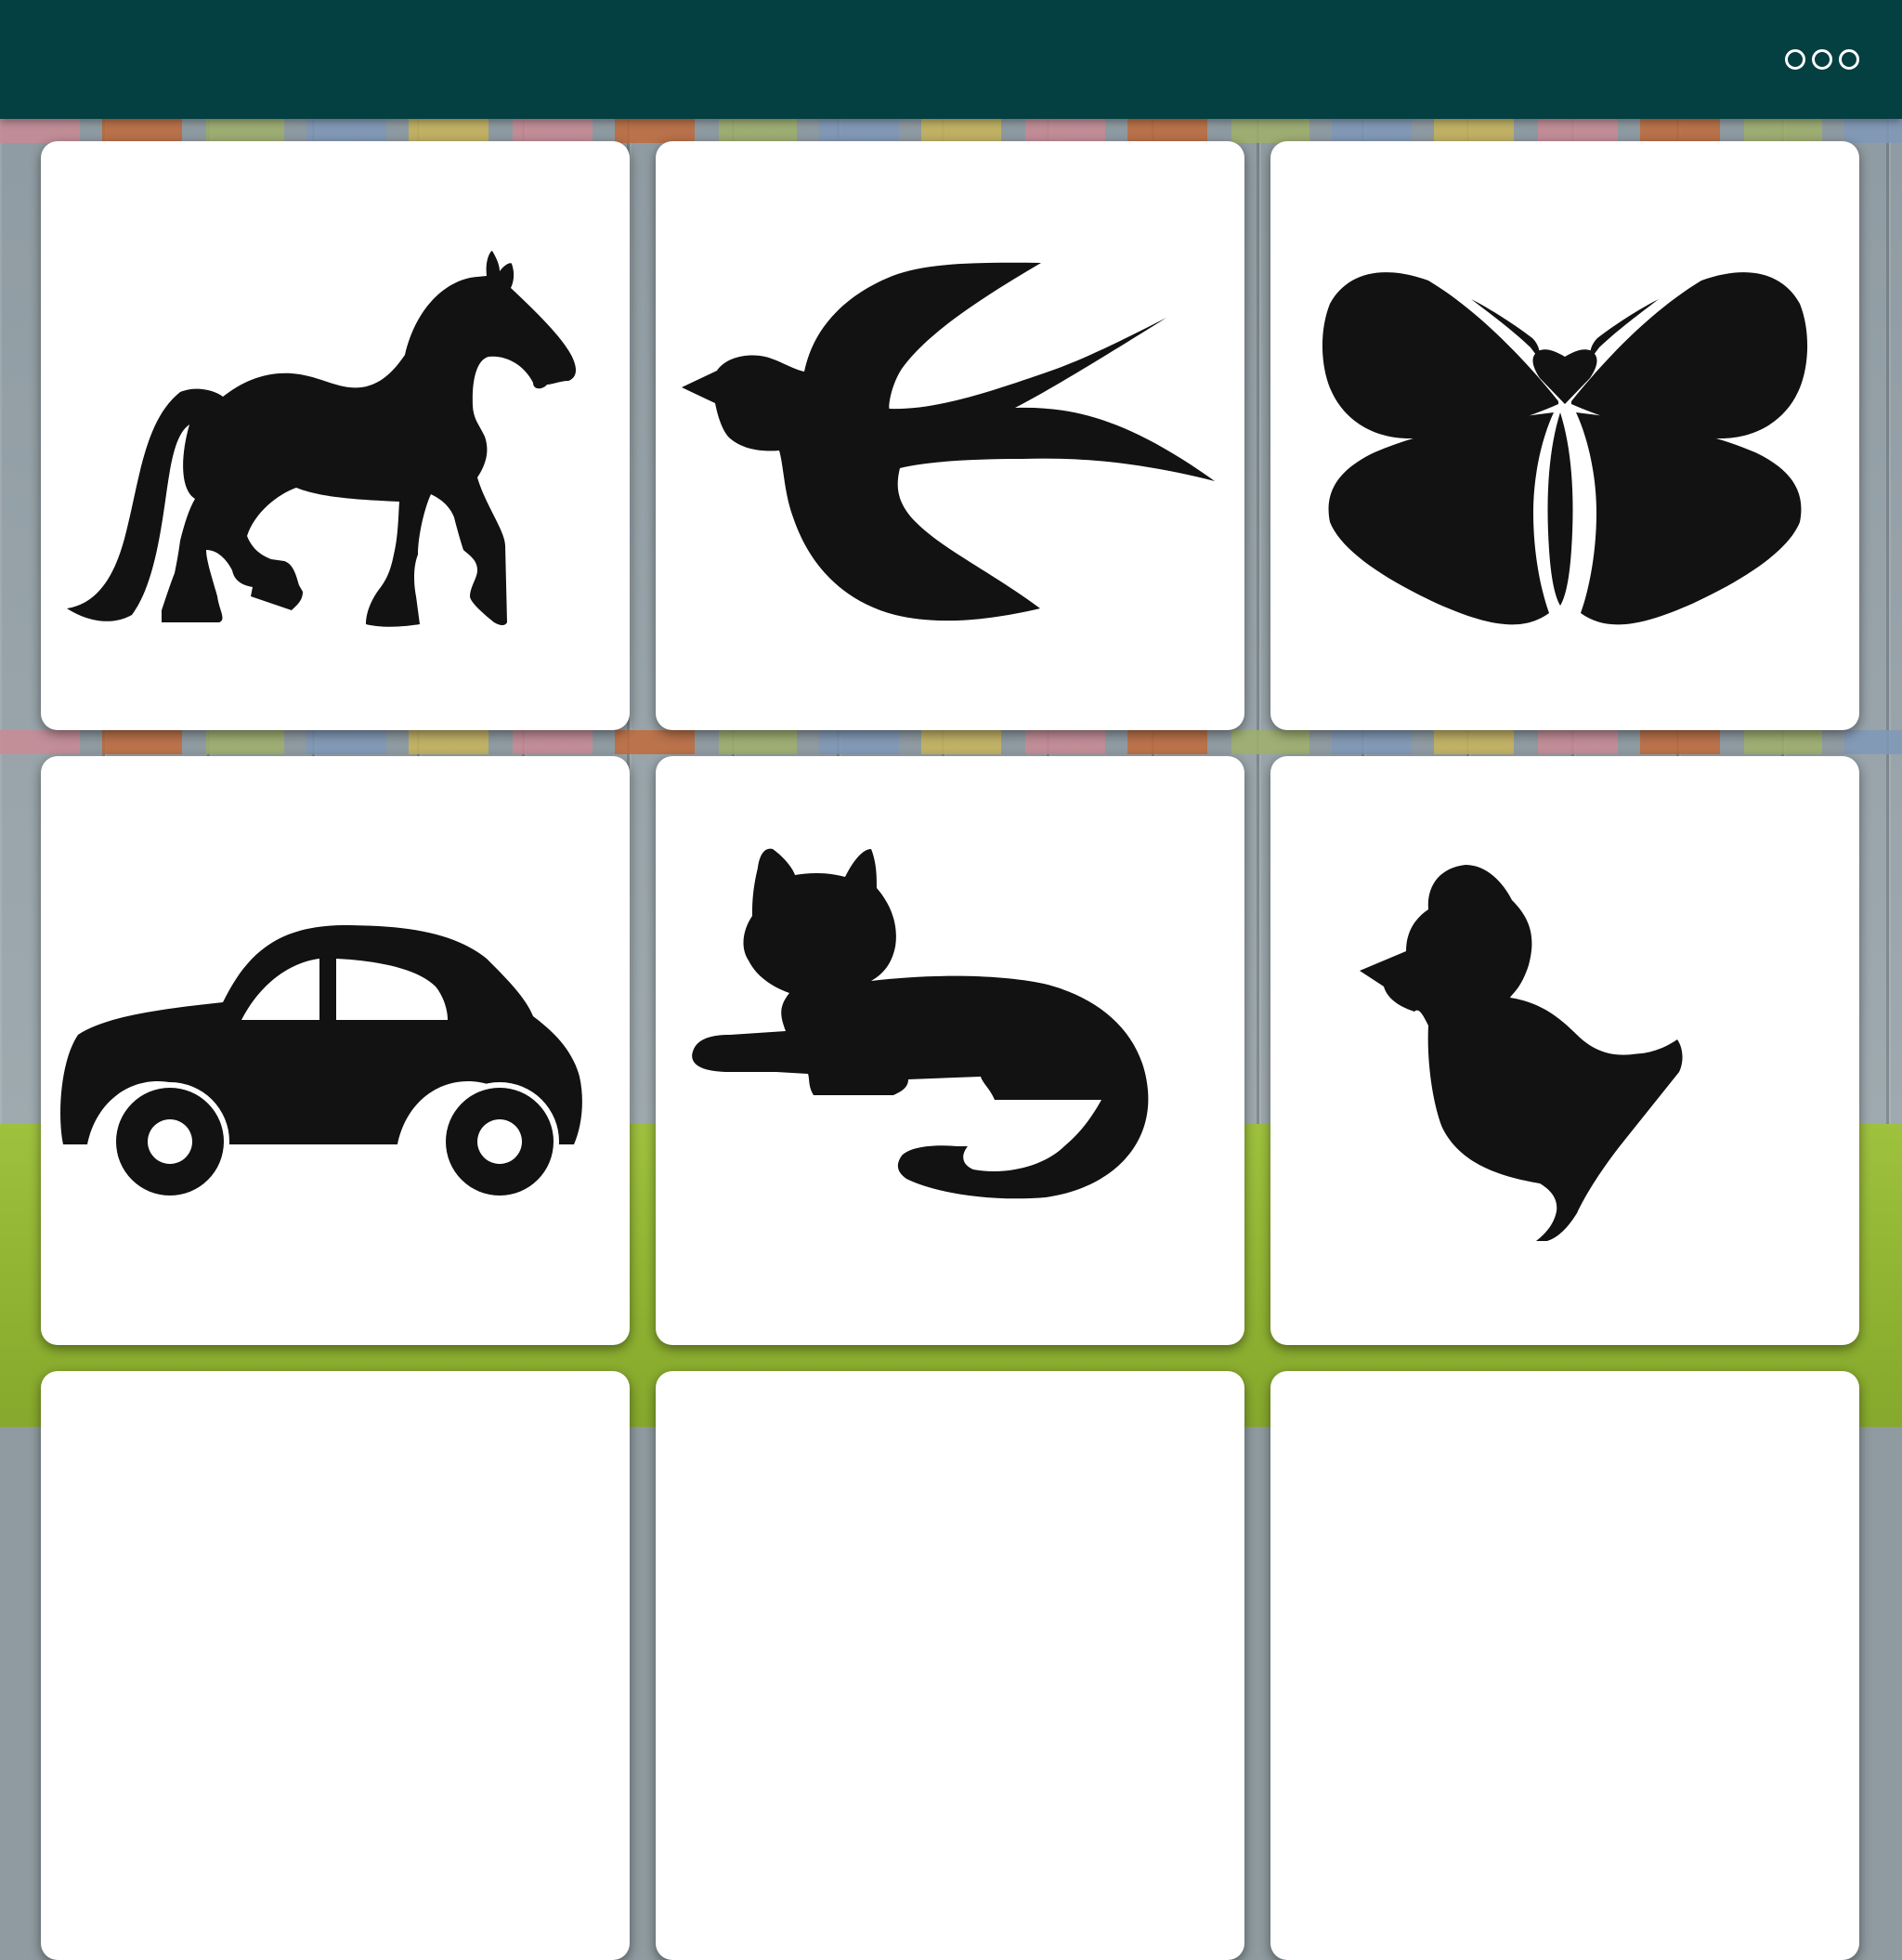 This screenshot has height=1960, width=1902. What do you see at coordinates (920, 1023) in the screenshot?
I see `cat-silhouette-icon` at bounding box center [920, 1023].